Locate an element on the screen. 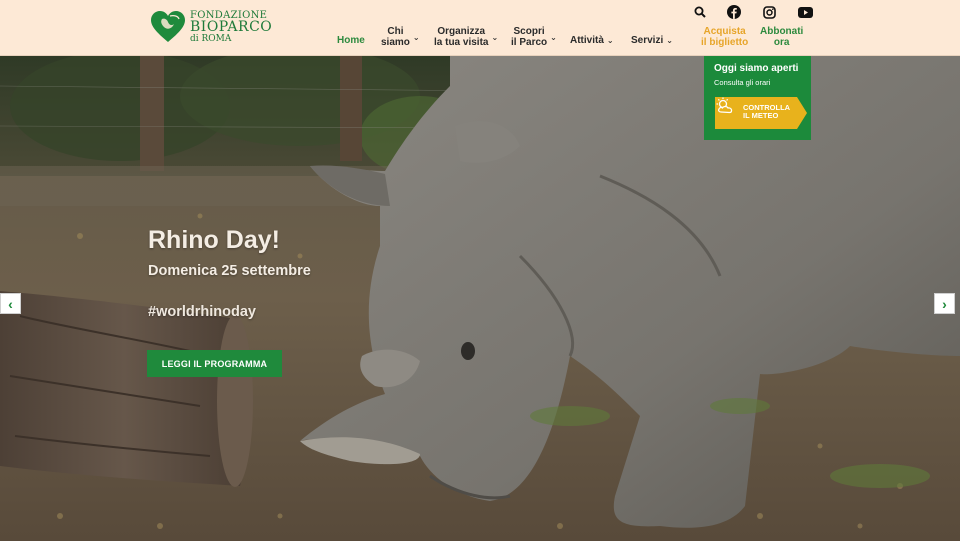 The image size is (960, 541). chevron-left-icon: ‹ is located at coordinates (10, 303).